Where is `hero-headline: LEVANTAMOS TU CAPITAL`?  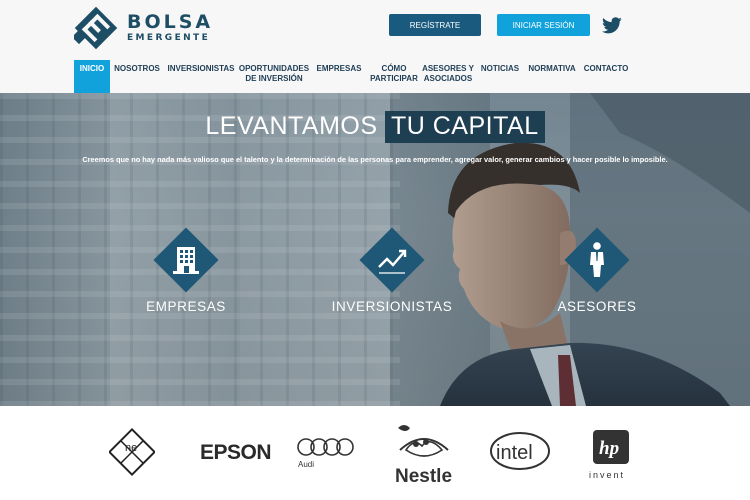
hero-headline: LEVANTAMOS TU CAPITAL is located at coordinates (375, 127).